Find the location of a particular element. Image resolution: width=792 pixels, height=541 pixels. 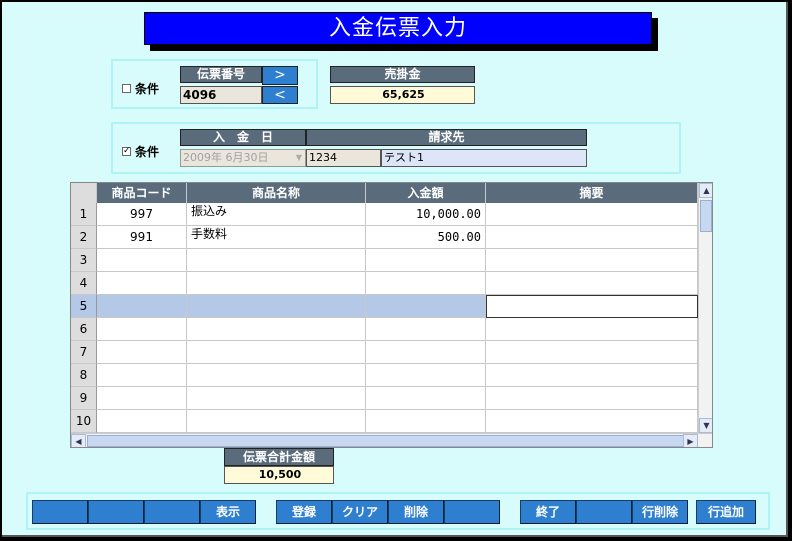

table-row: 10 is located at coordinates (384, 421).